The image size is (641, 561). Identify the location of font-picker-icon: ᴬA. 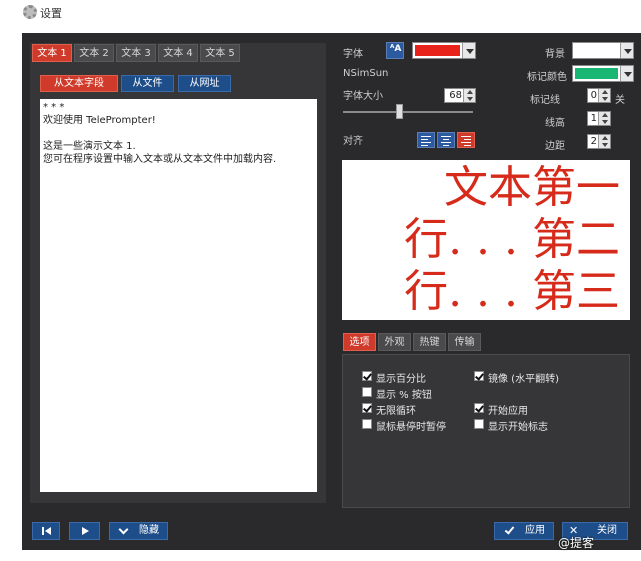
(395, 50).